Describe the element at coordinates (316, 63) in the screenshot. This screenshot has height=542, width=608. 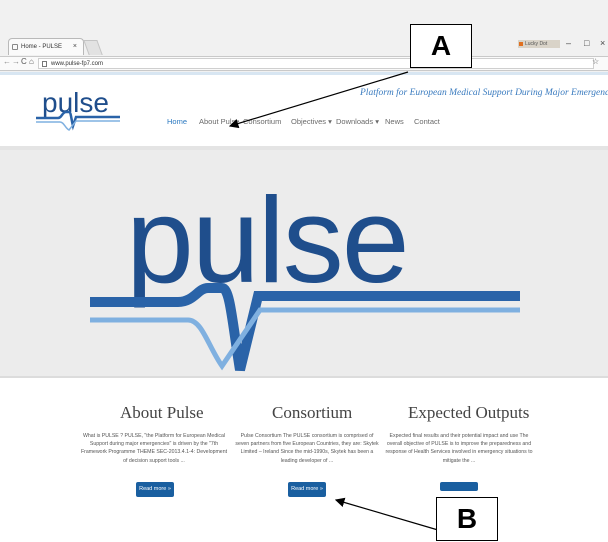
I see `url-input: www.pulse-fp7.com` at that location.